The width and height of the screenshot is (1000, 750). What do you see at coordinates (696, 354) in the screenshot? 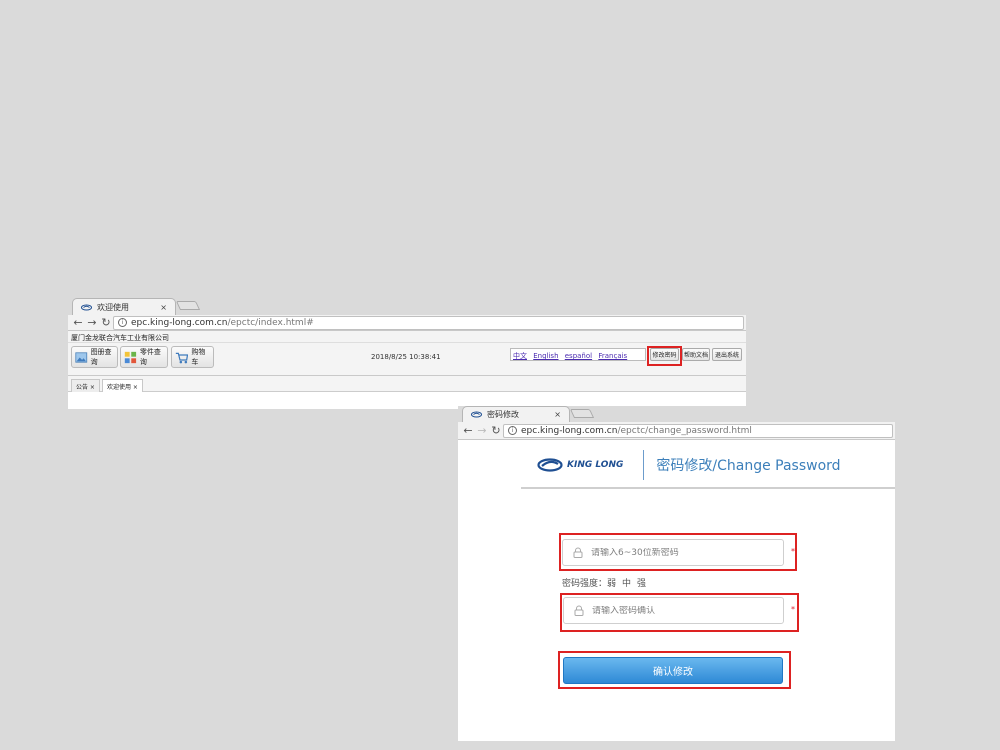
I see `help-docs-button: 帮助文档` at bounding box center [696, 354].